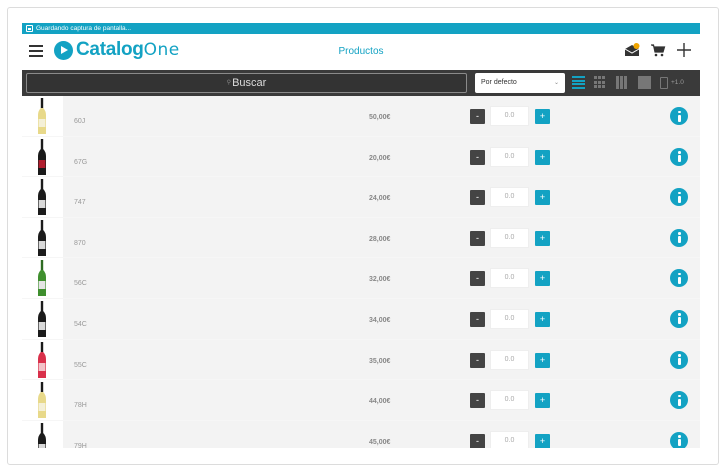 The image size is (726, 471). I want to click on page-title: Productos, so click(361, 51).